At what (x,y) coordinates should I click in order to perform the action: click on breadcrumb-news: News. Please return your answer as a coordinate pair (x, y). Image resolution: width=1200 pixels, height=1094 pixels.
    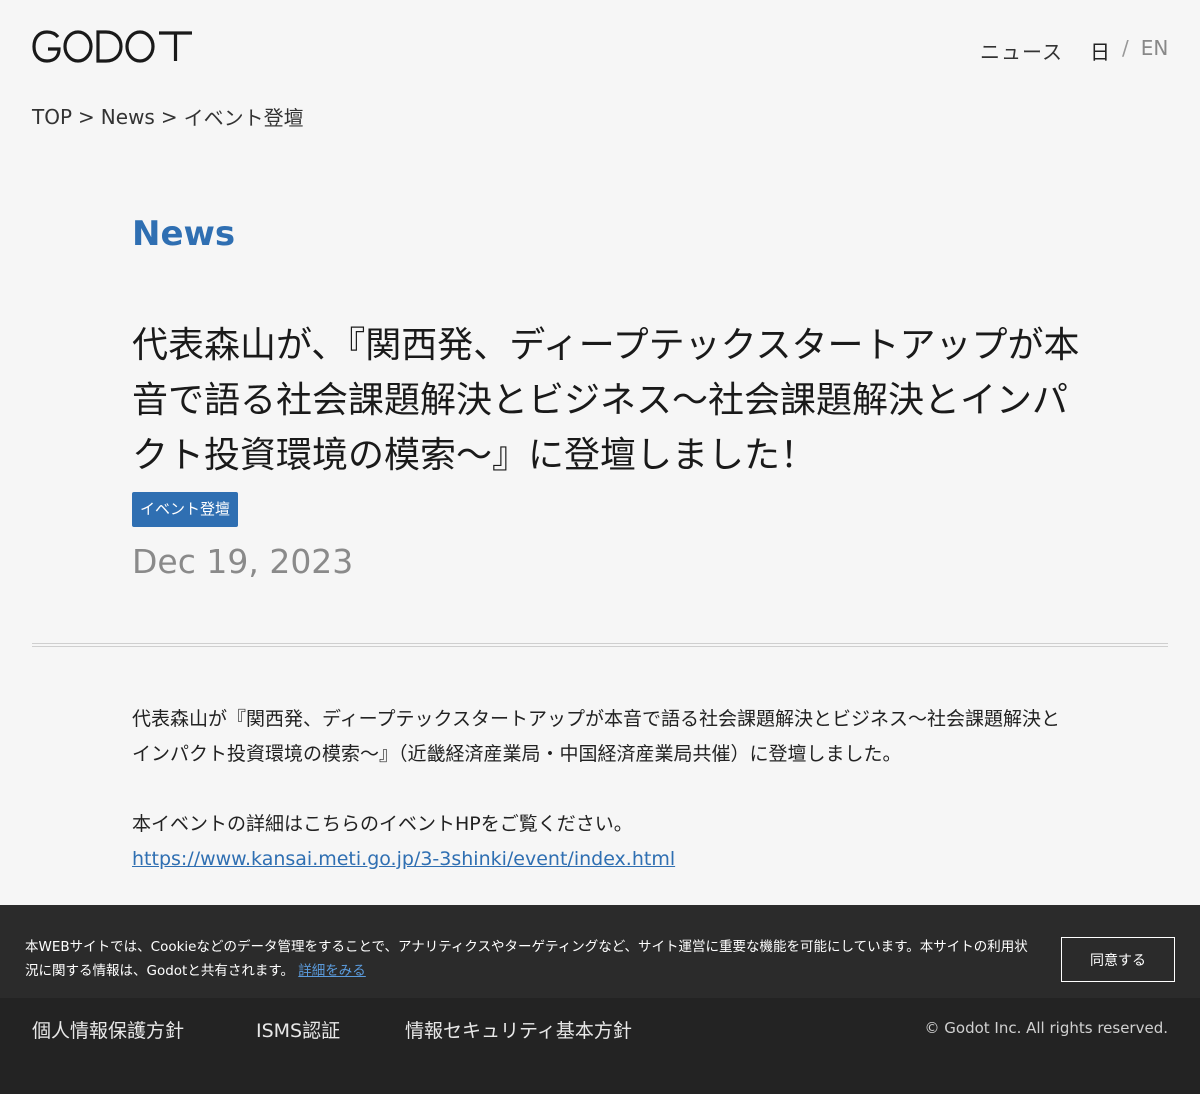
    Looking at the image, I should click on (128, 117).